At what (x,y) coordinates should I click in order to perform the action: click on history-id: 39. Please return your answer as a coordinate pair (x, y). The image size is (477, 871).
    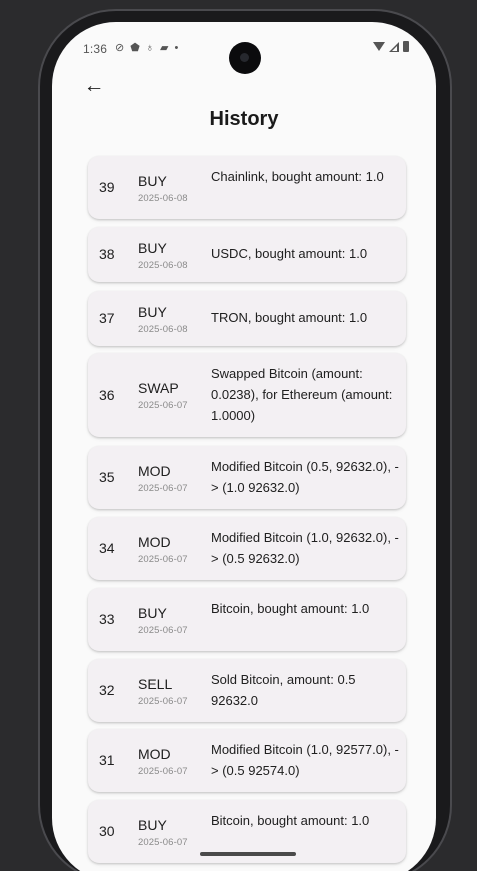
    Looking at the image, I should click on (107, 187).